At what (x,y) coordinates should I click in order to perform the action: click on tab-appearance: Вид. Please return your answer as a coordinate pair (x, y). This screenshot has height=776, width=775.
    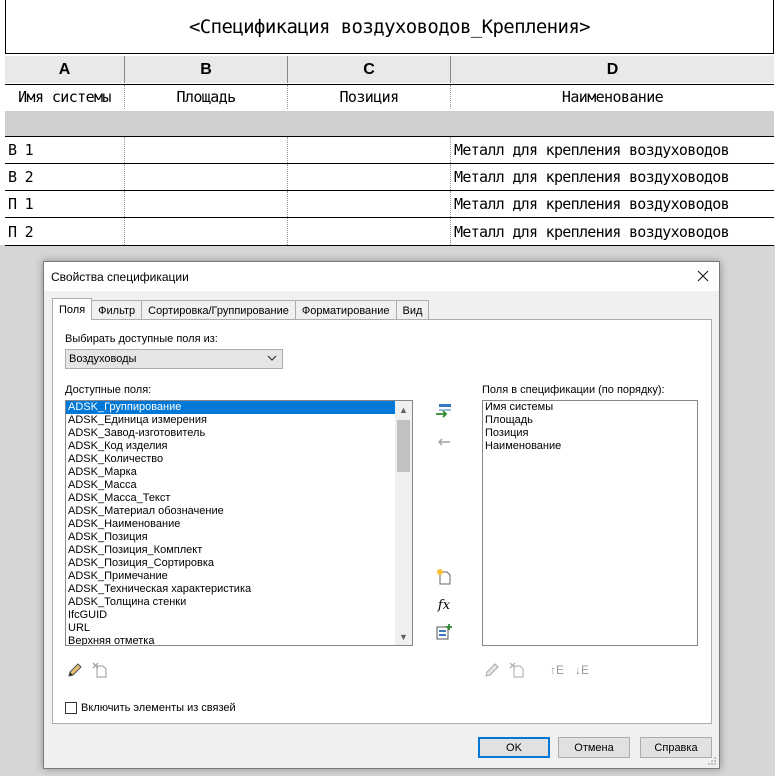
    Looking at the image, I should click on (412, 310).